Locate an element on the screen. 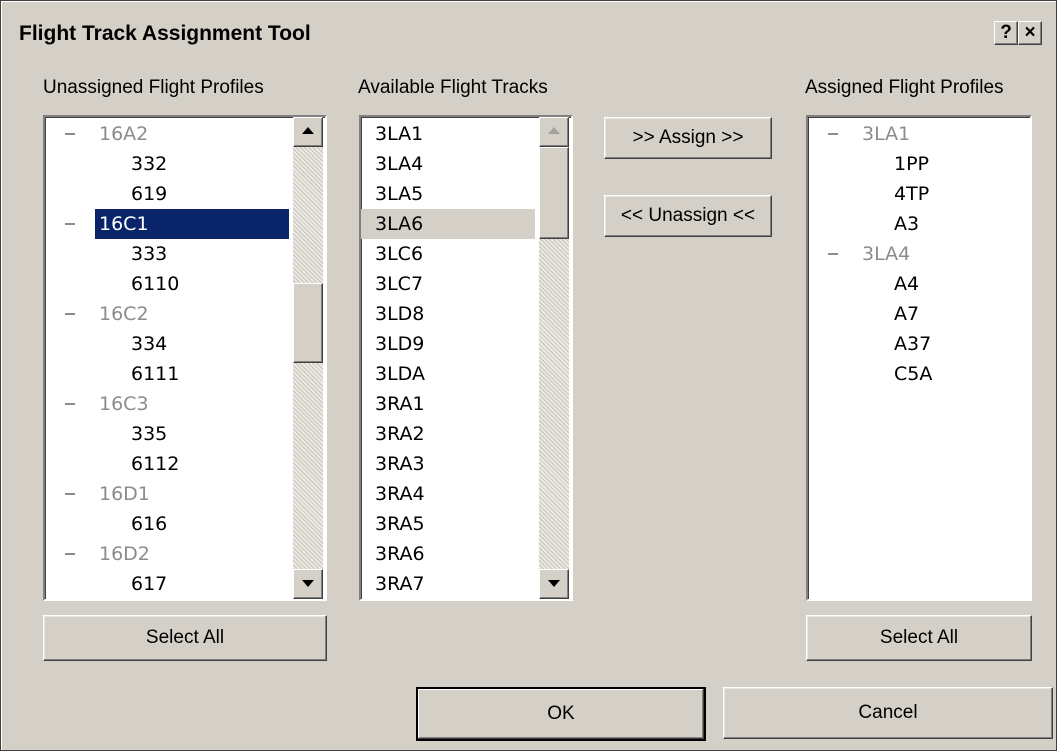 Image resolution: width=1057 pixels, height=751 pixels. tree-item-label: 6110 is located at coordinates (155, 284).